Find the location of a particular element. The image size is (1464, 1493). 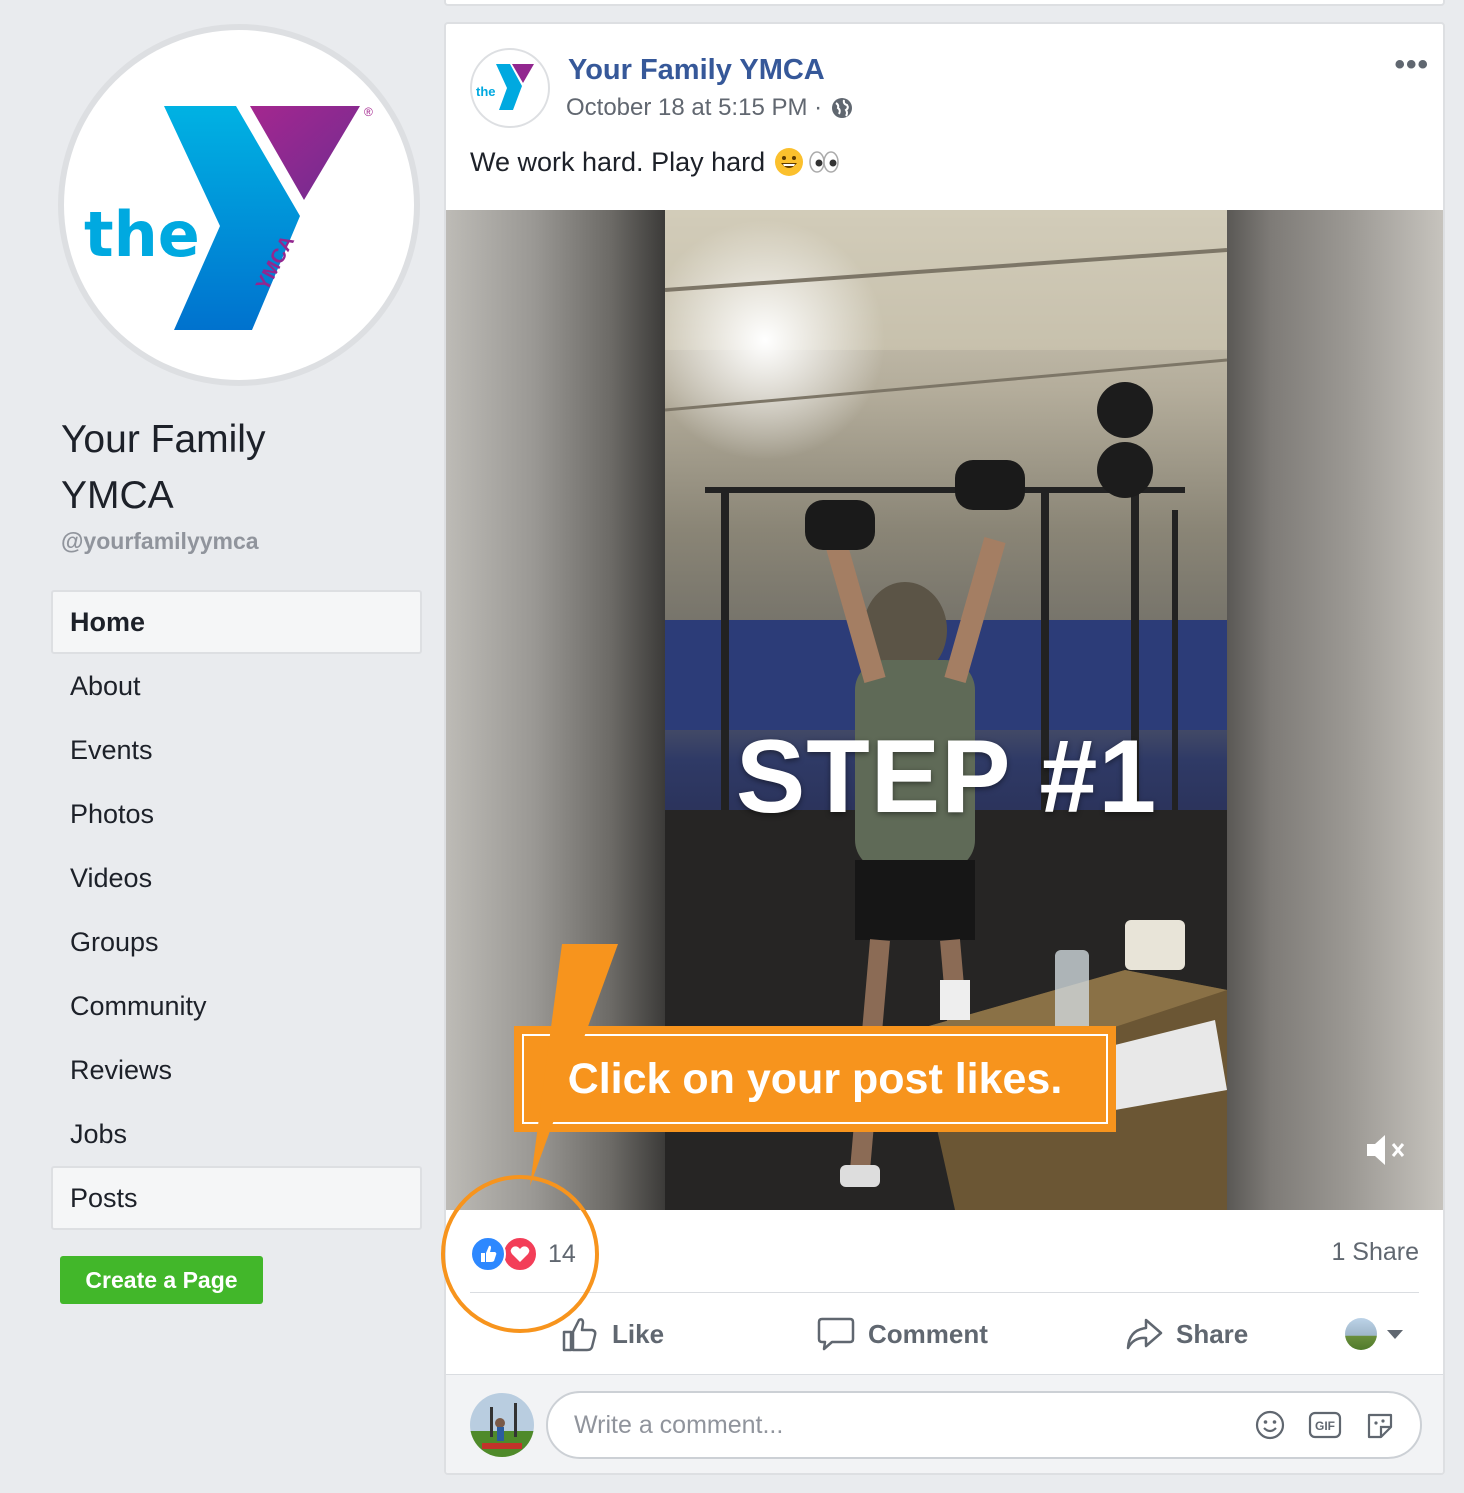

nav-item-about: About is located at coordinates (236, 686).